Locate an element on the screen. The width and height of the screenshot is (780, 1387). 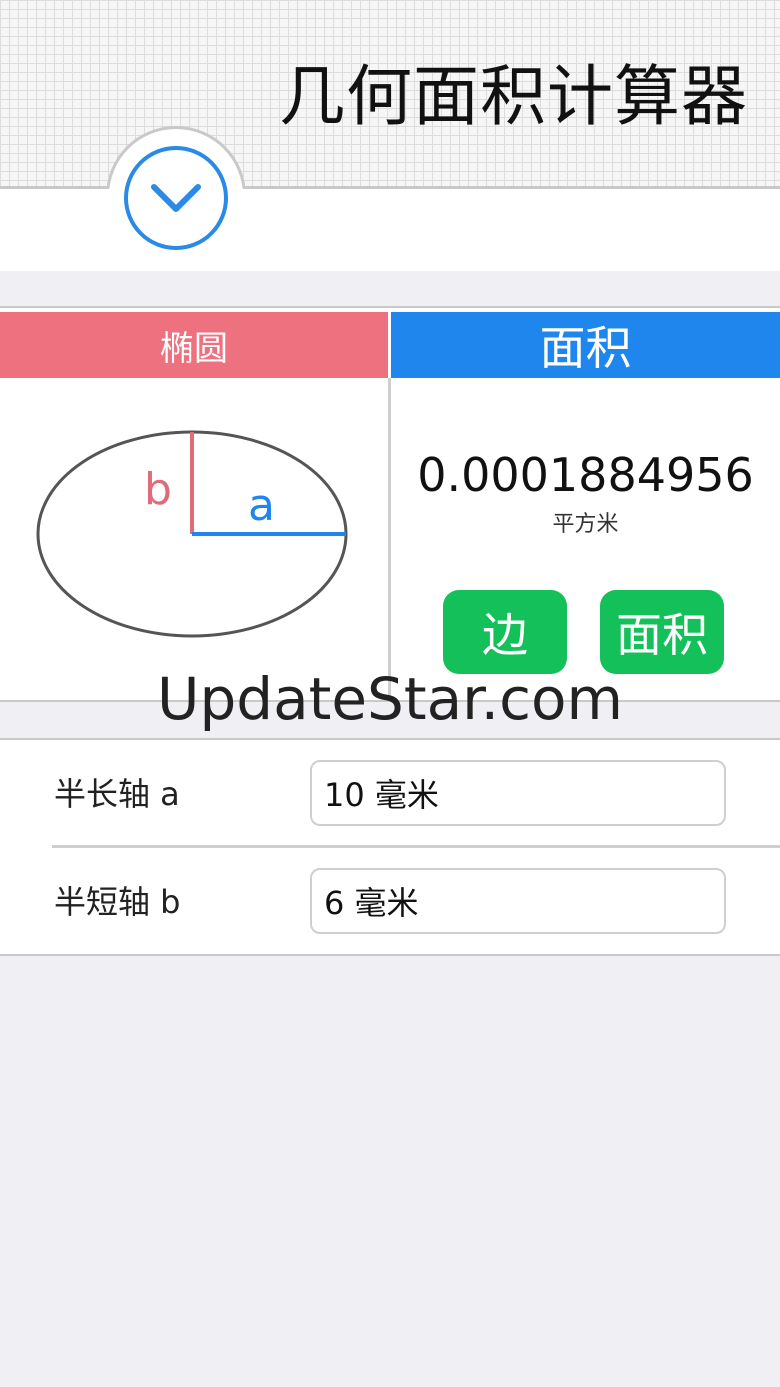
side-button: 边 is located at coordinates (505, 632).